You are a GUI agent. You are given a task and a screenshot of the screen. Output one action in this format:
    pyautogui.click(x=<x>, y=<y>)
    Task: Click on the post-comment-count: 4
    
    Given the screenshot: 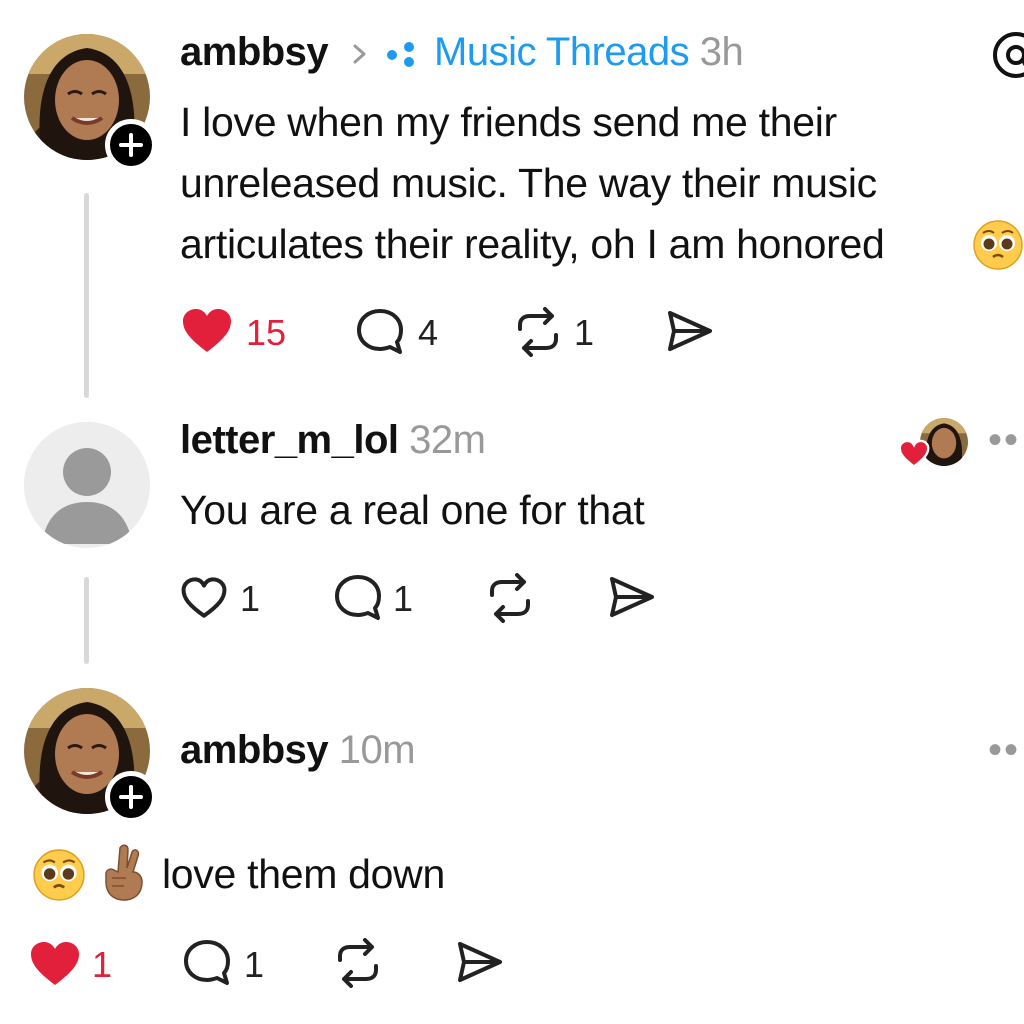 What is the action you would take?
    pyautogui.click(x=428, y=332)
    